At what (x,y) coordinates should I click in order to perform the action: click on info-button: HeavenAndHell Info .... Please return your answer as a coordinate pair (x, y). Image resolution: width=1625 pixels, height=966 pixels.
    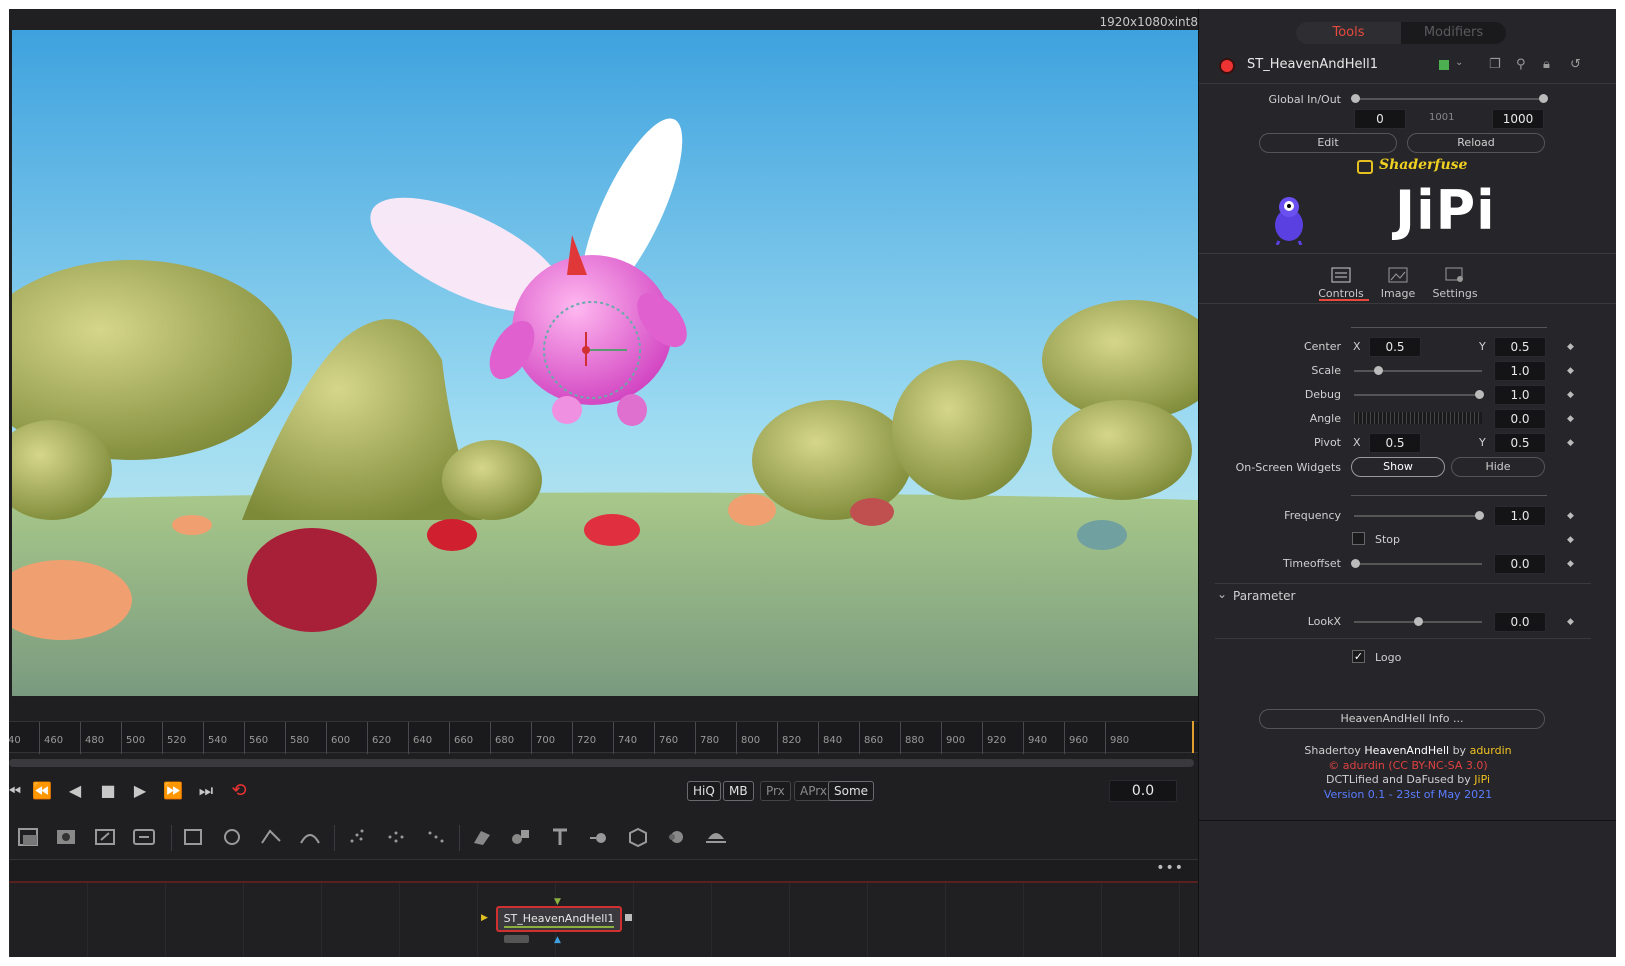
    Looking at the image, I should click on (1402, 719).